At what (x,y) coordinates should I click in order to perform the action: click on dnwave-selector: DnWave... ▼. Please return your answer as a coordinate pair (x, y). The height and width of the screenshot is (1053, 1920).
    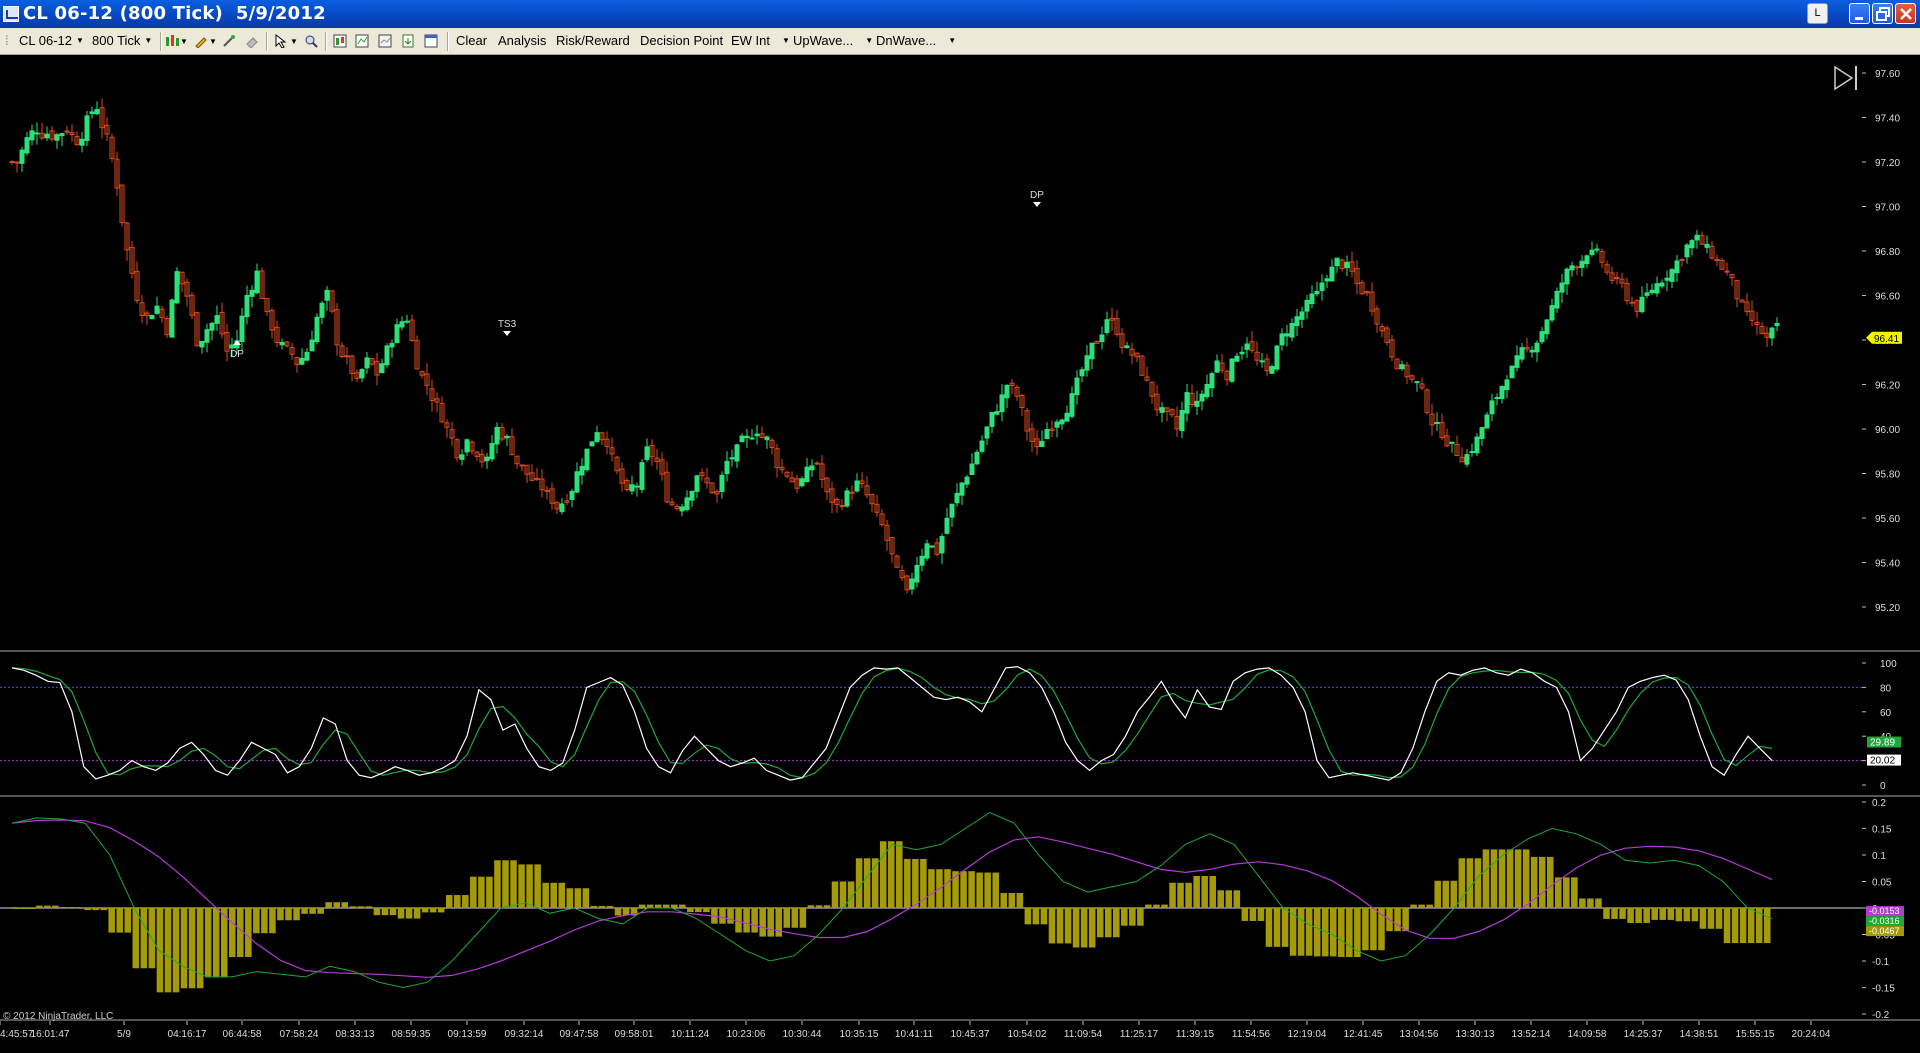
    Looking at the image, I should click on (916, 40).